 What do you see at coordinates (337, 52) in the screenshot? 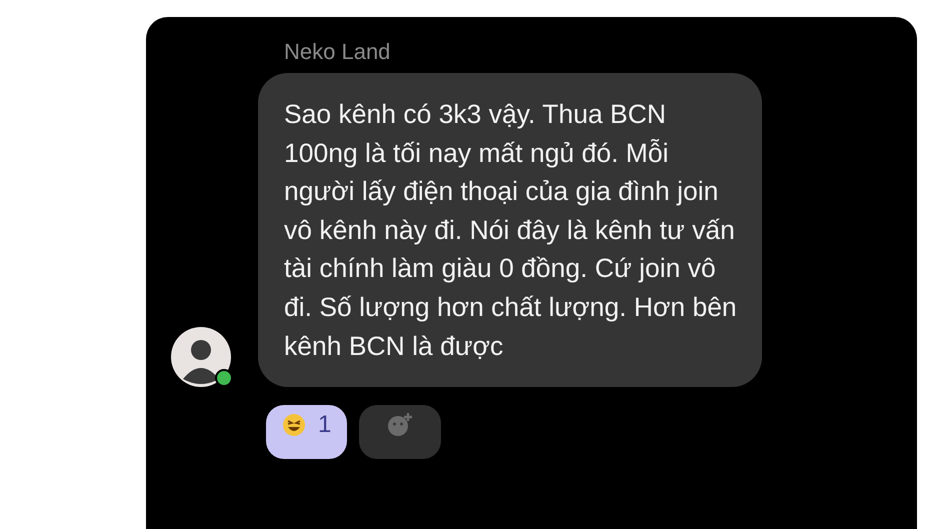
I see `sender-name: Neko Land` at bounding box center [337, 52].